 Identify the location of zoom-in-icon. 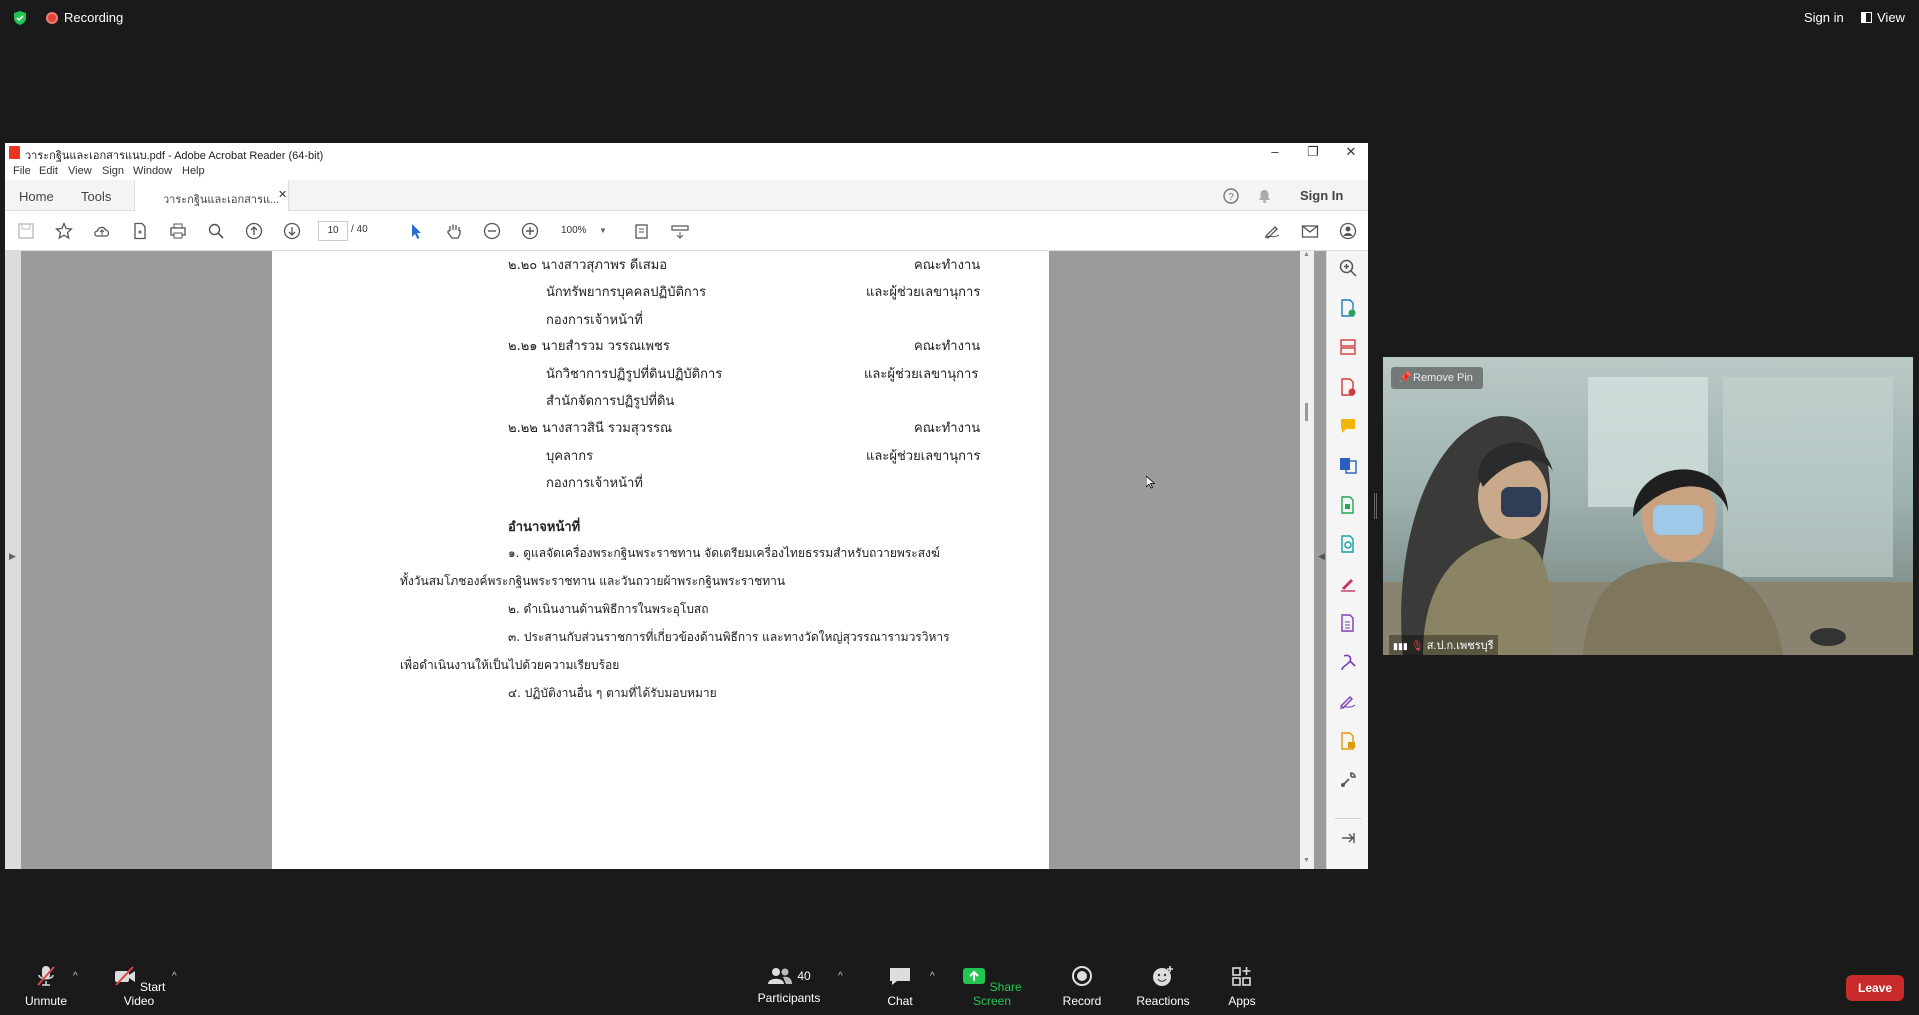
(530, 231).